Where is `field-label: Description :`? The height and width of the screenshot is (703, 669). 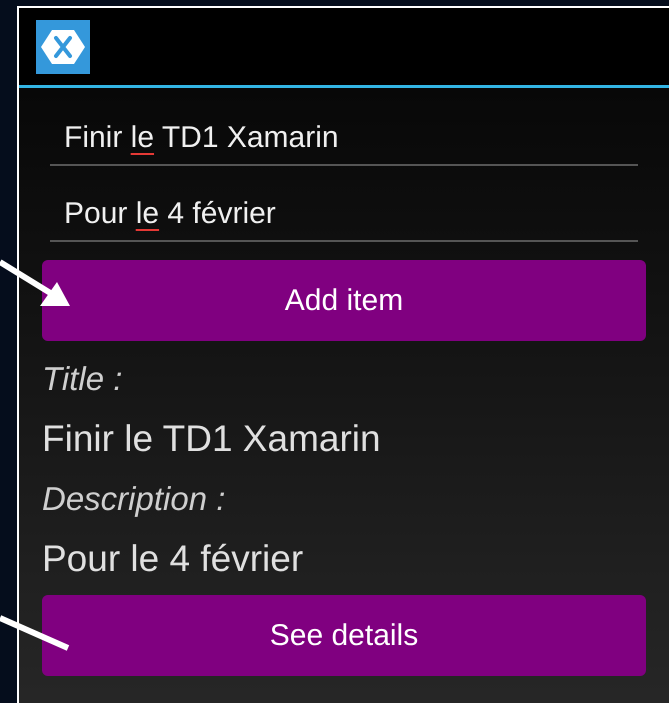
field-label: Description : is located at coordinates (134, 499).